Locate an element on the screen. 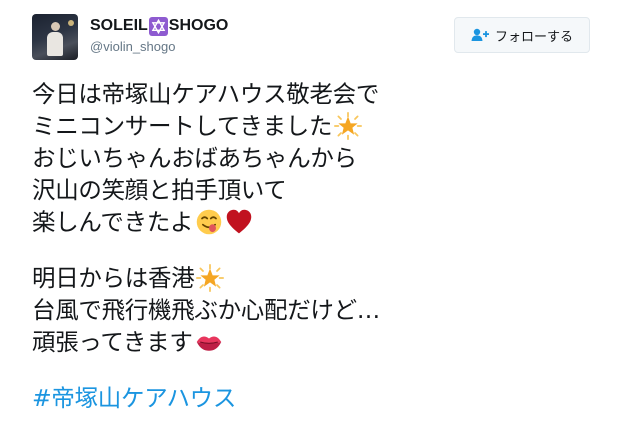  tweet-line: 明日からは香港 is located at coordinates (322, 278).